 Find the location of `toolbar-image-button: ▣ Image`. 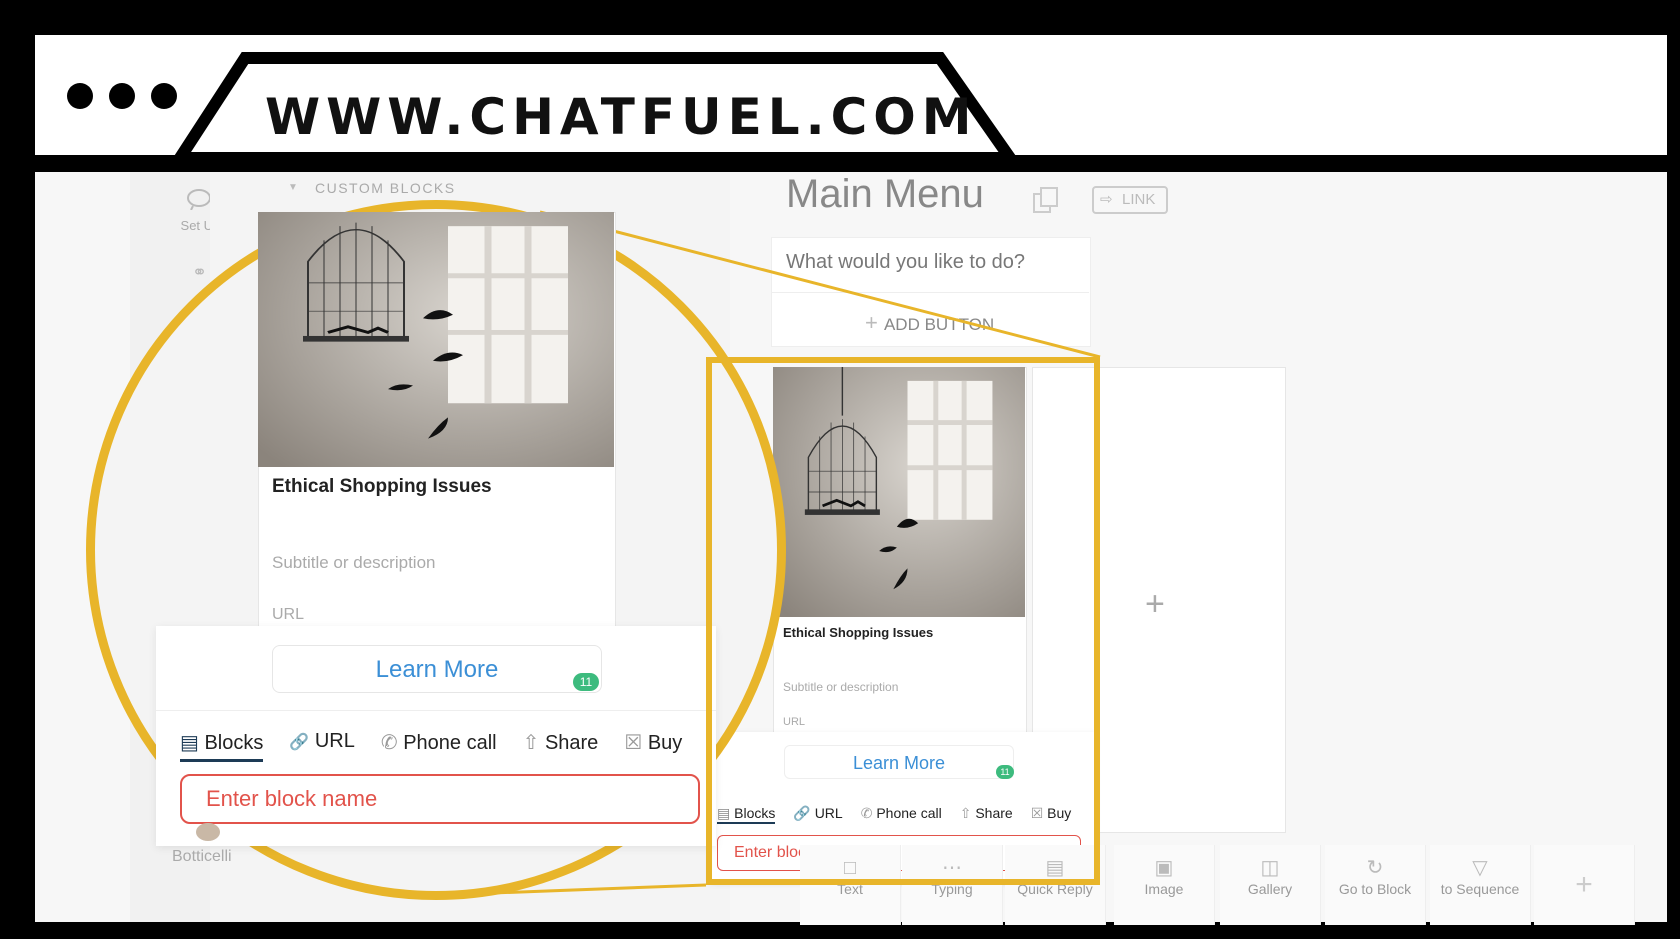

toolbar-image-button: ▣ Image is located at coordinates (1164, 885).